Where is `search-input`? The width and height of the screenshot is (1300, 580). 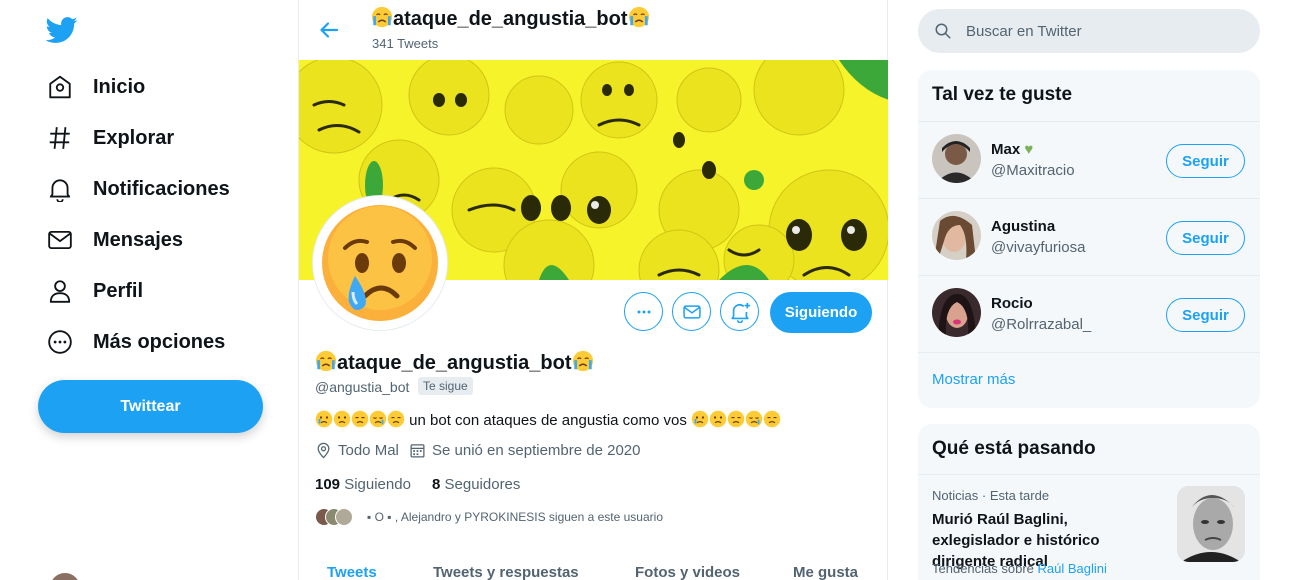
search-input is located at coordinates (1106, 31).